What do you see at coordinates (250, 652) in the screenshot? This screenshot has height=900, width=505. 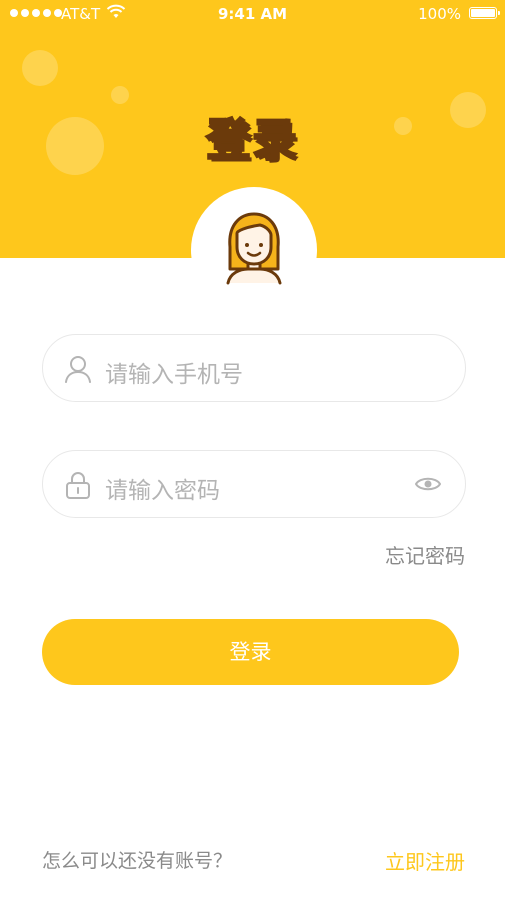 I see `login-button: 登录` at bounding box center [250, 652].